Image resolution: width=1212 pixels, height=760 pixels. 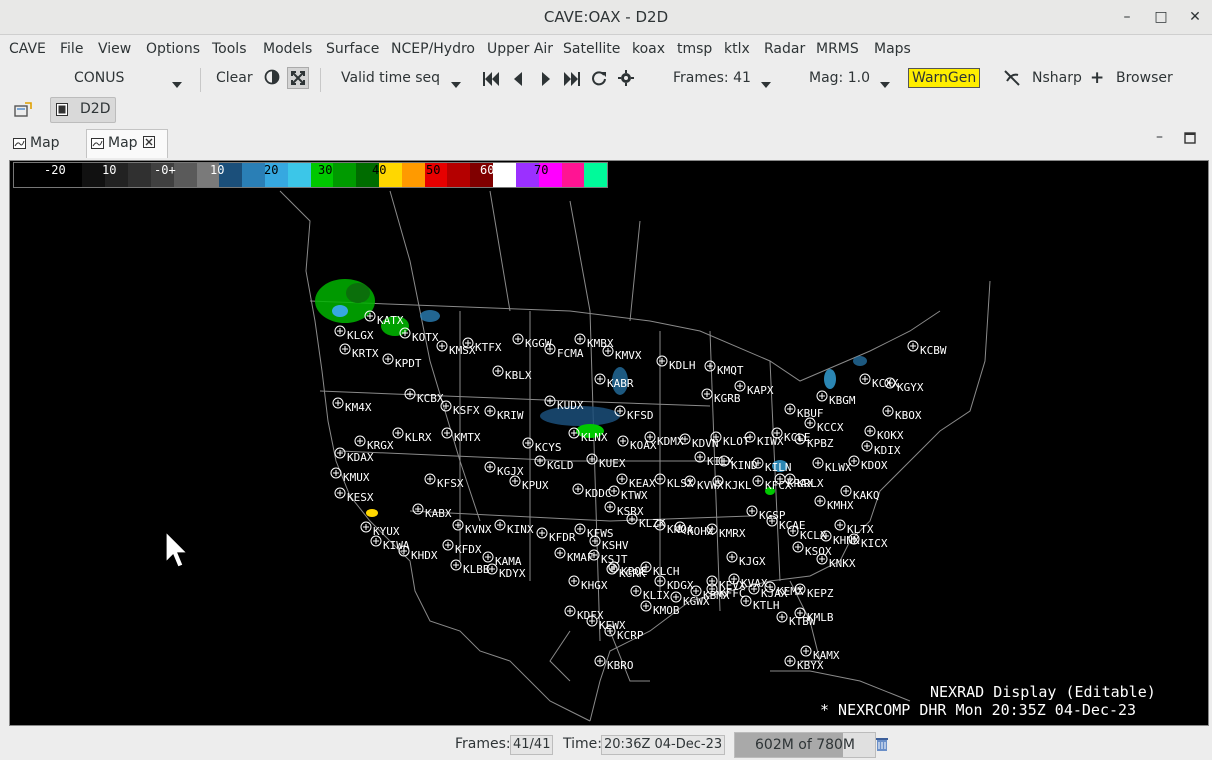 What do you see at coordinates (298, 78) in the screenshot?
I see `zoom-extent-icon` at bounding box center [298, 78].